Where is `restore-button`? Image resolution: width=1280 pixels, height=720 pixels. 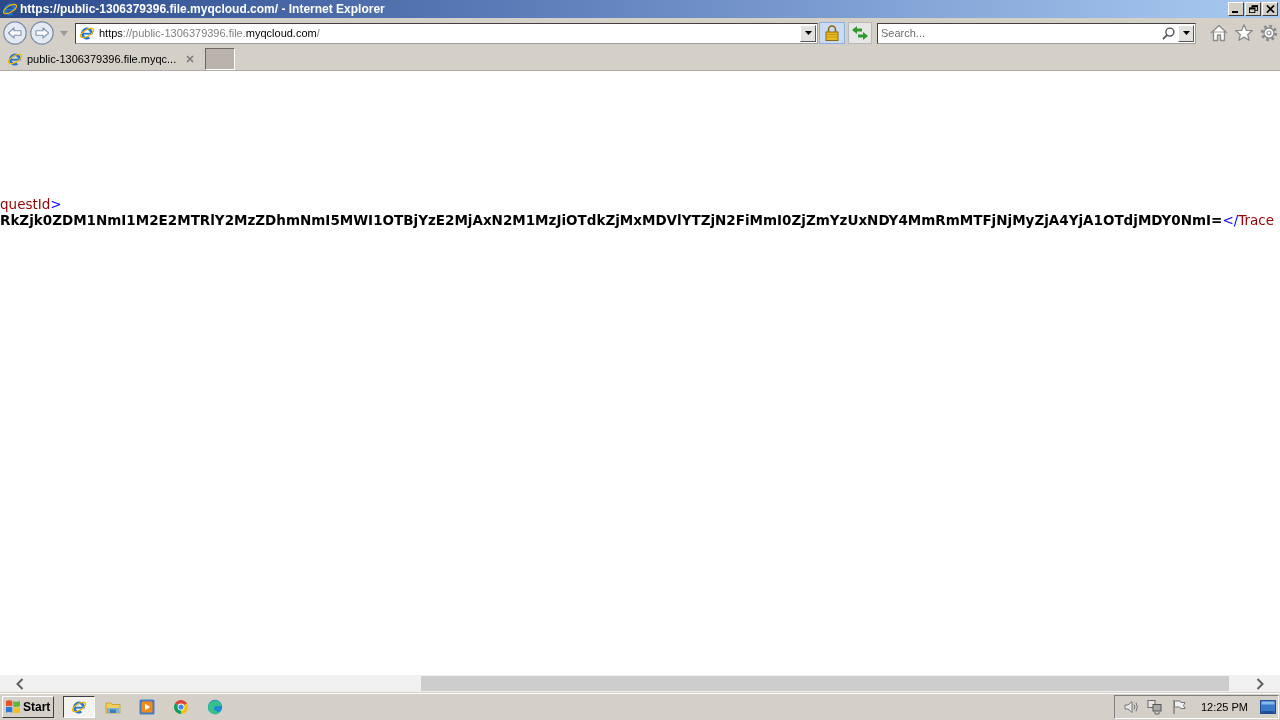
restore-button is located at coordinates (1253, 9).